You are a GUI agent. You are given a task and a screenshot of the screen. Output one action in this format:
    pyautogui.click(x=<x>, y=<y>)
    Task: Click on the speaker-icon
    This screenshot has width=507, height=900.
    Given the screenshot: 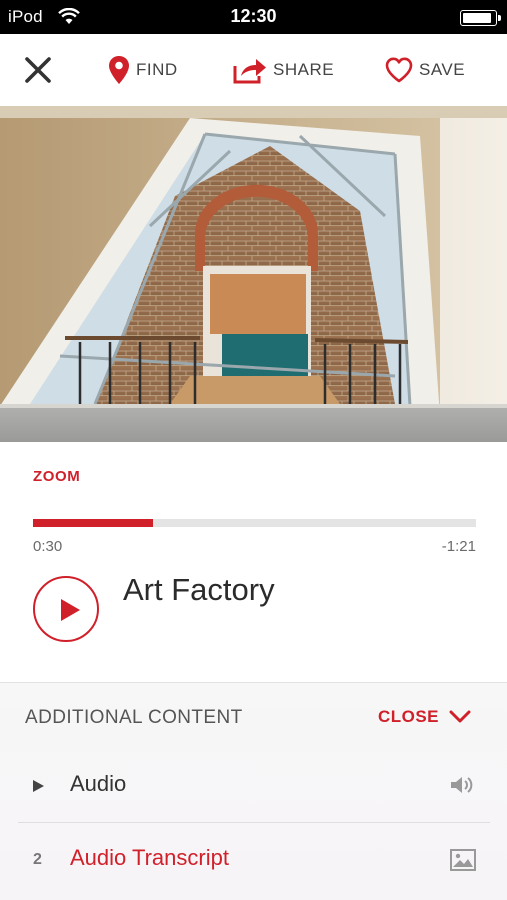 What is the action you would take?
    pyautogui.click(x=463, y=787)
    